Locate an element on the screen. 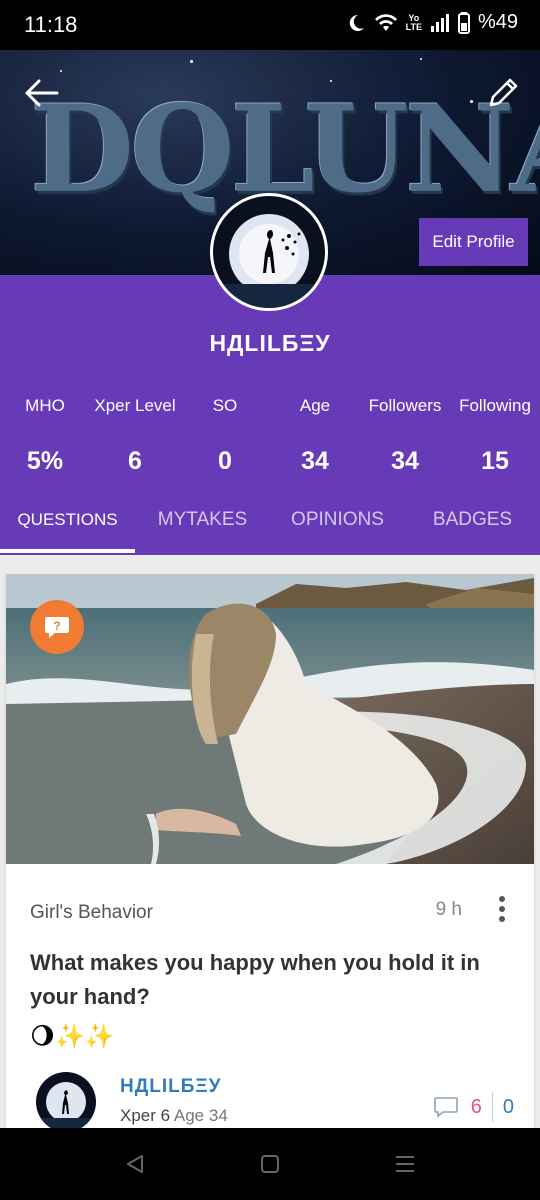 The height and width of the screenshot is (1200, 540). stat-value: 0 is located at coordinates (225, 461).